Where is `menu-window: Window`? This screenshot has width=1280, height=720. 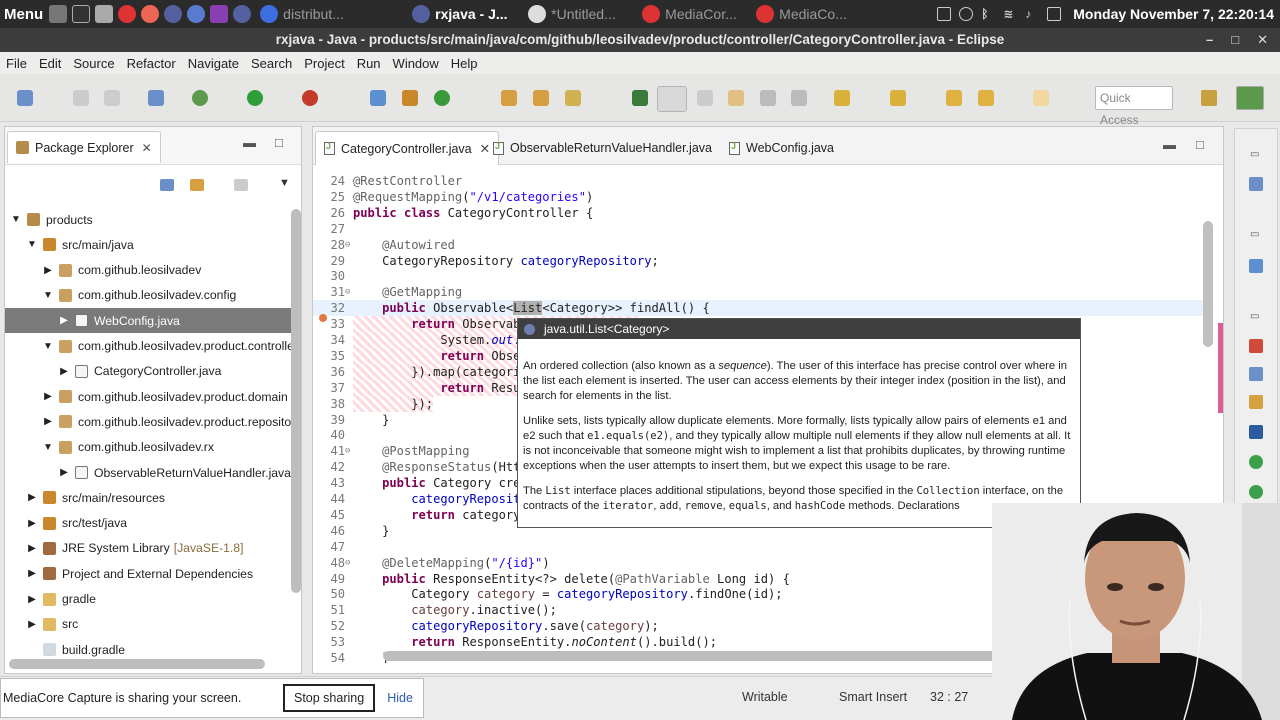
menu-window: Window is located at coordinates (416, 63).